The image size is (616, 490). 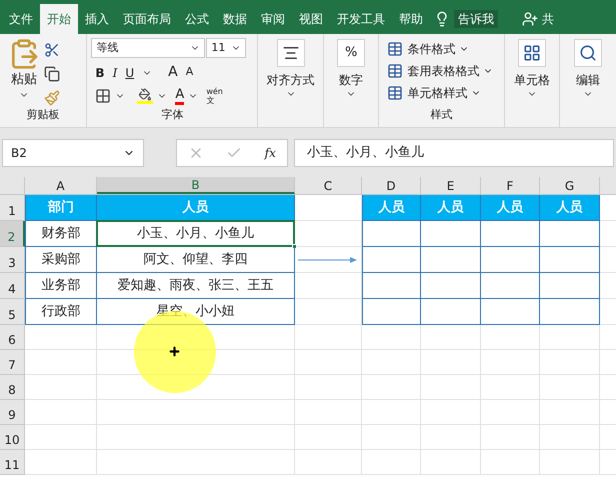 I want to click on format-painter-icon, so click(x=52, y=98).